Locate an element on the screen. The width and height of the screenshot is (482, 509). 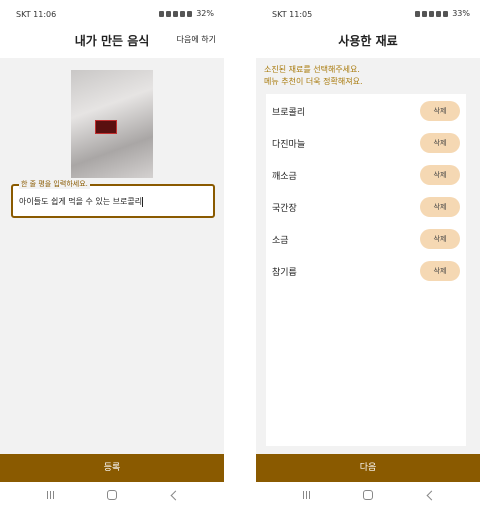
ingredient-name: 국간장 is located at coordinates (284, 209).